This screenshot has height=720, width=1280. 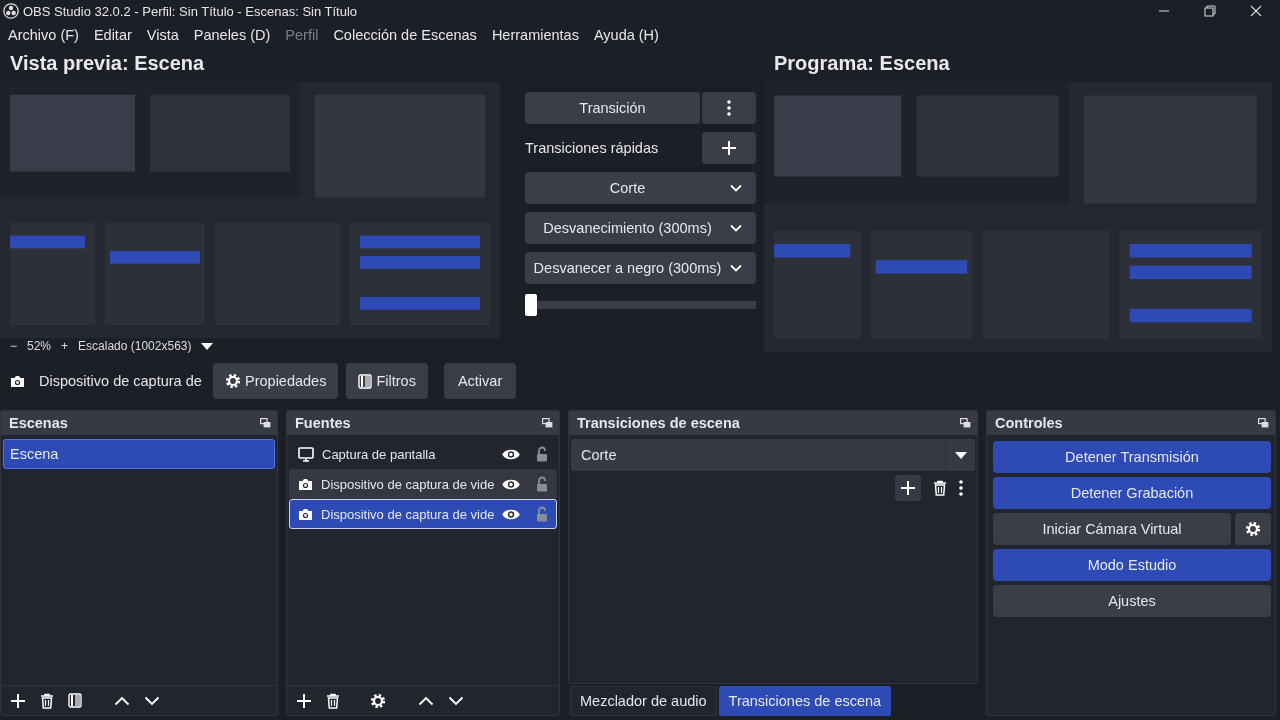 I want to click on monitor-icon, so click(x=306, y=454).